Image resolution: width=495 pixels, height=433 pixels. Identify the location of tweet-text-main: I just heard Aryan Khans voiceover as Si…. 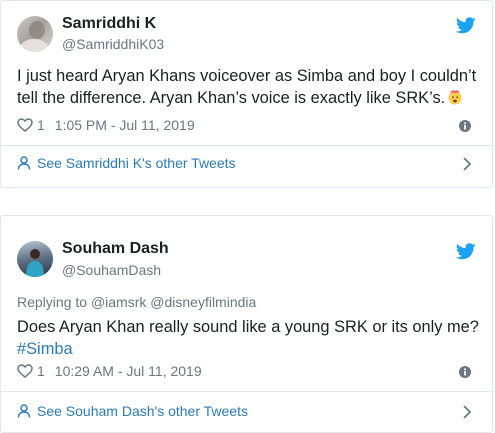
(247, 87).